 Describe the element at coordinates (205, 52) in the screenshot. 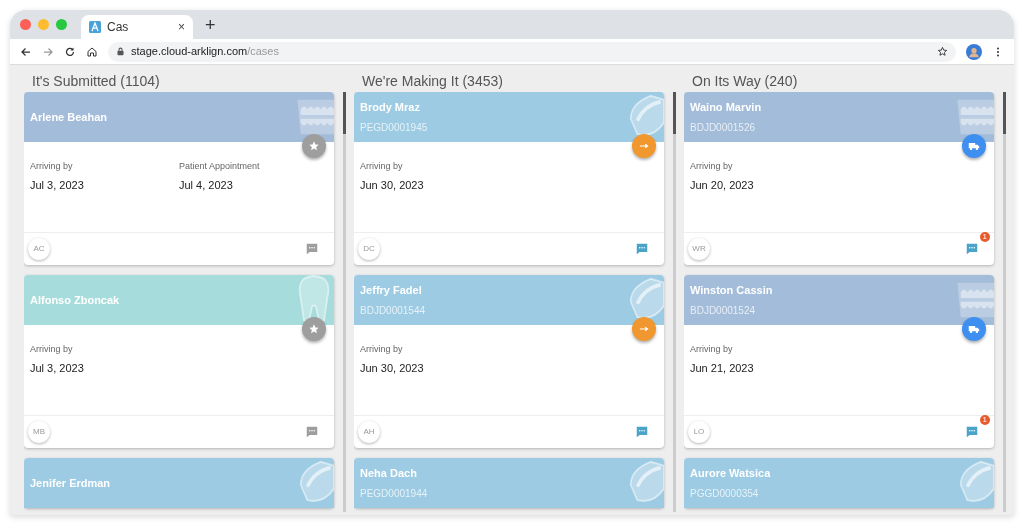

I see `url-text: stage.cloud-arklign.com/cases` at that location.